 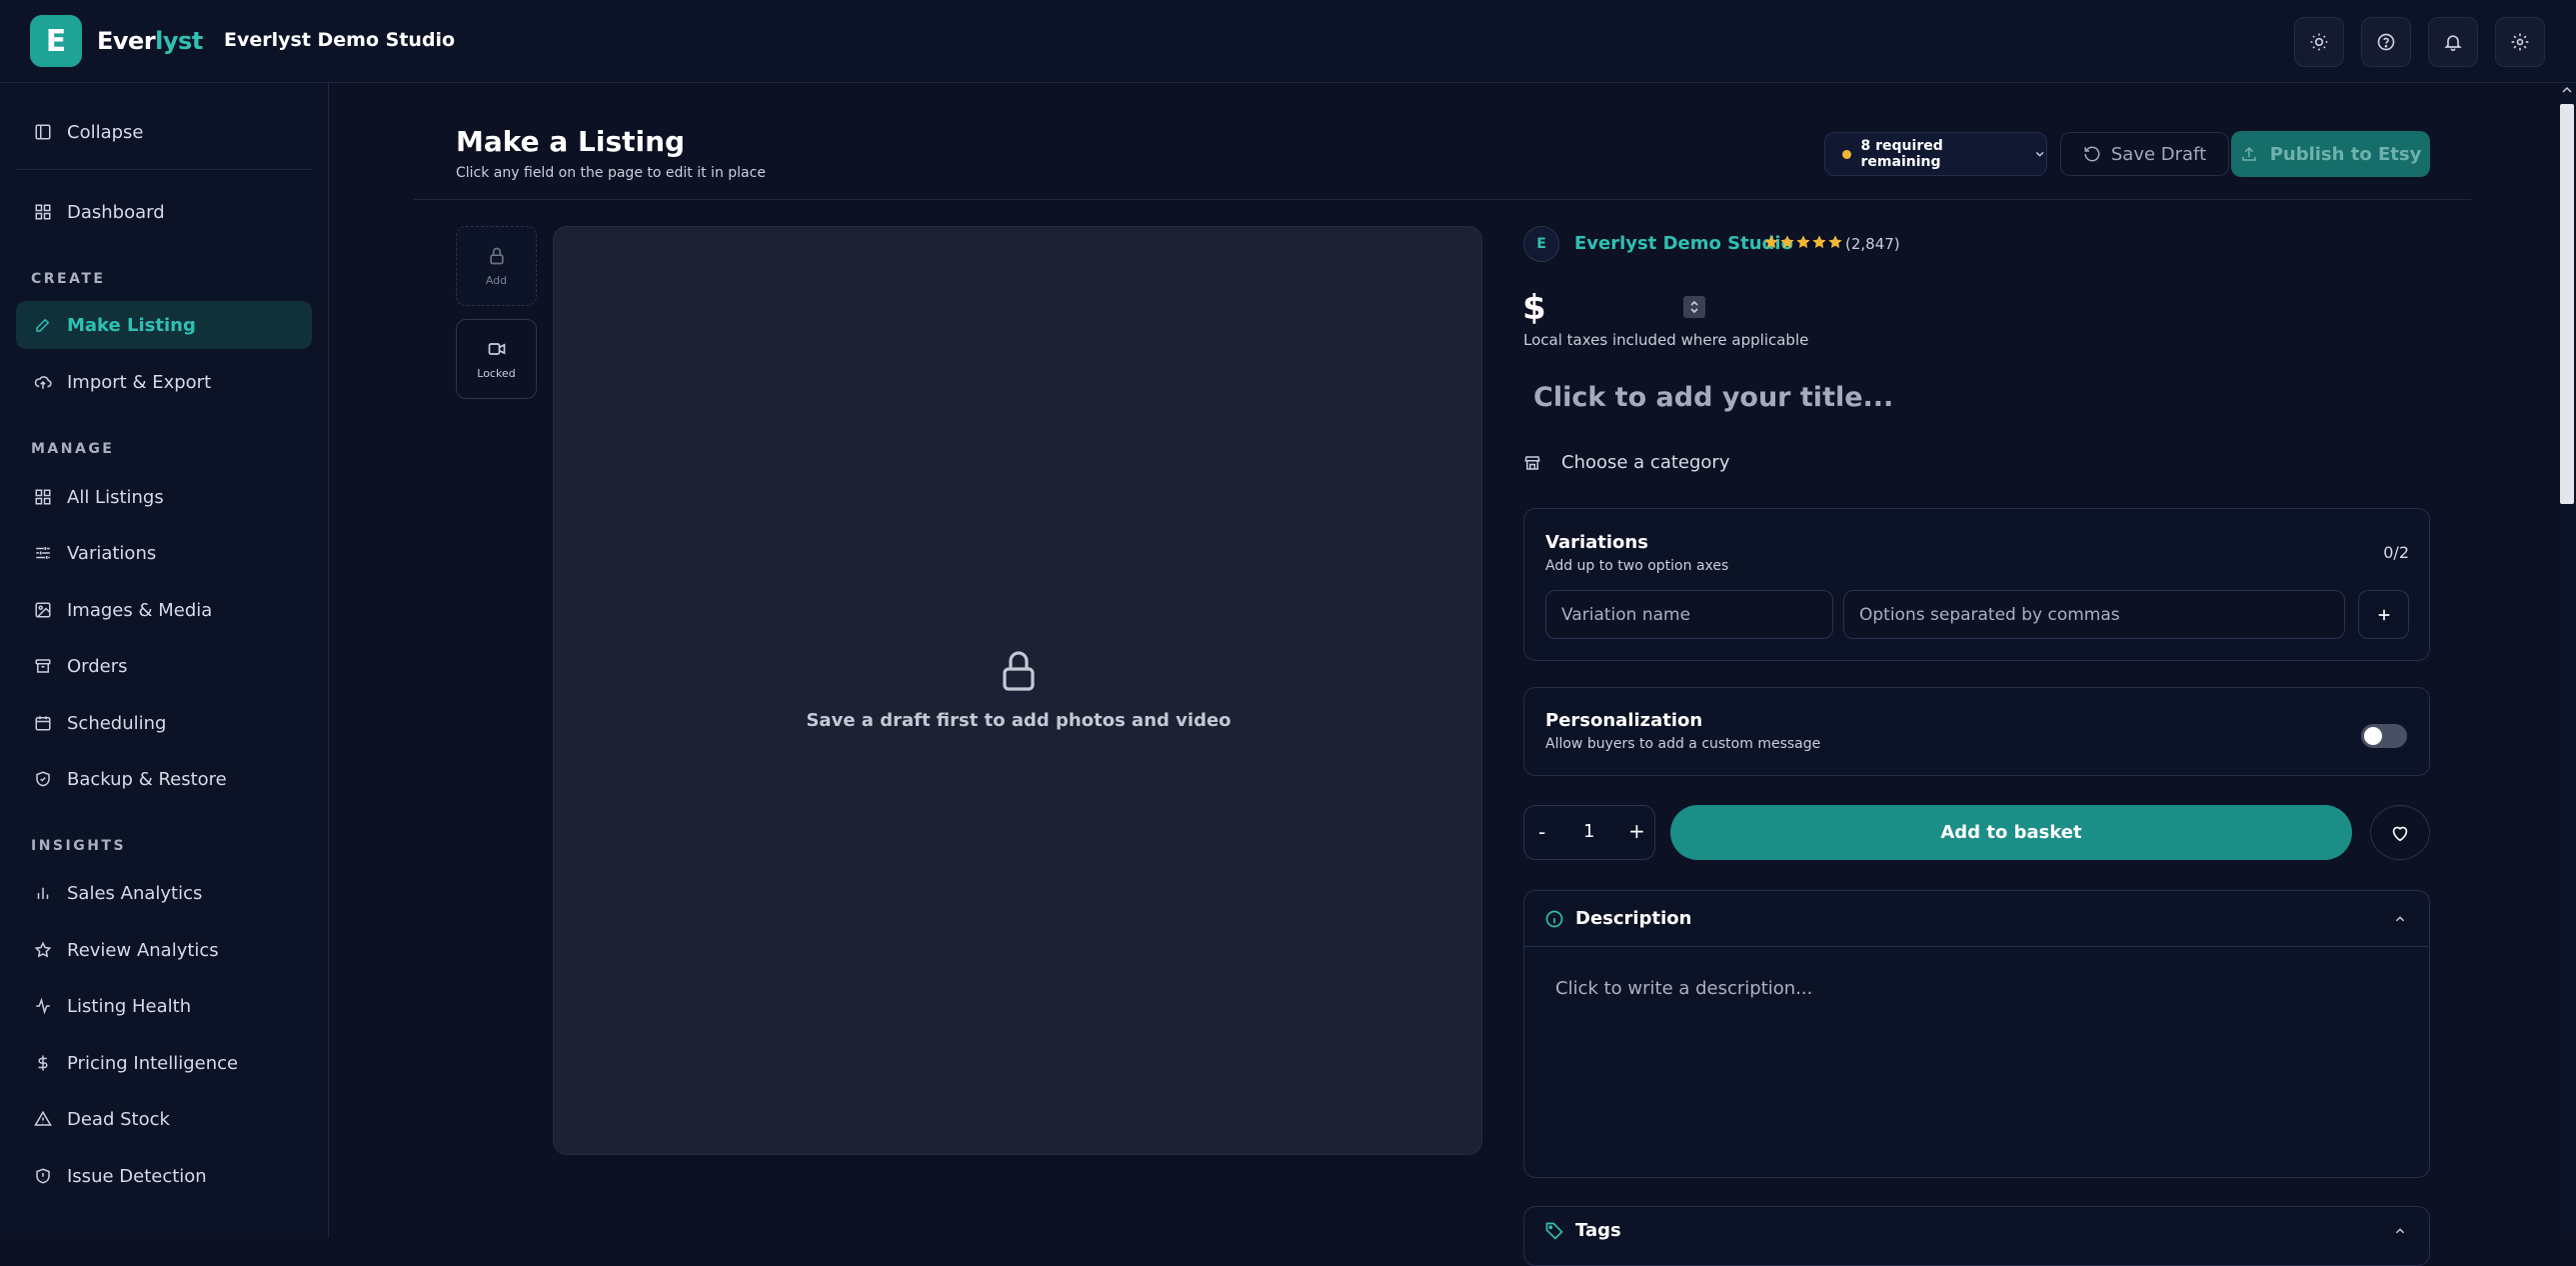 I want to click on sidebar-item-all-listings: All Listings, so click(x=164, y=497).